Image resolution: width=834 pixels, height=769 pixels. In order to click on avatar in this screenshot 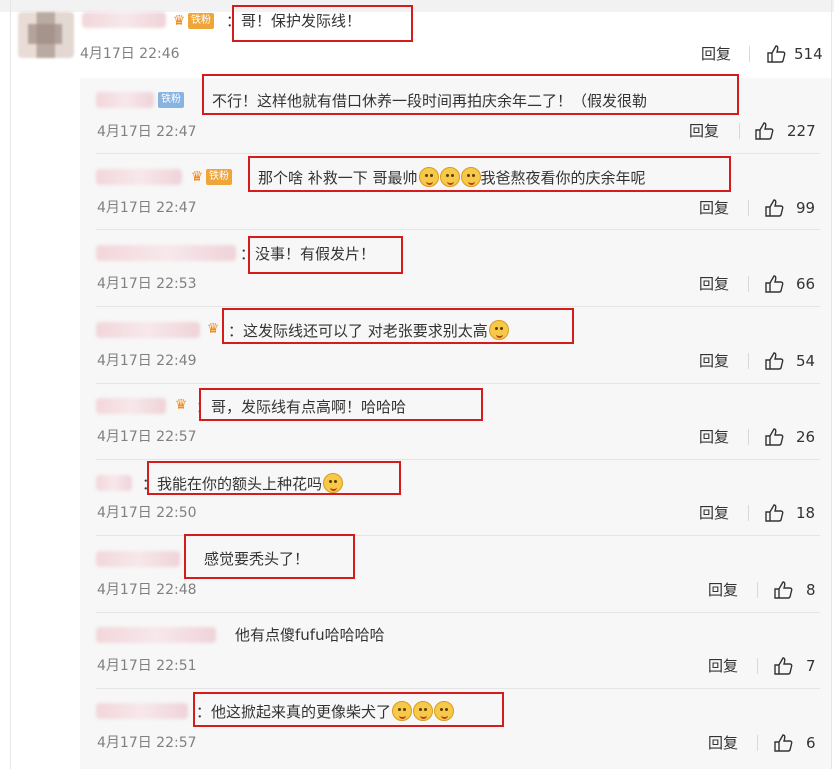, I will do `click(46, 35)`.